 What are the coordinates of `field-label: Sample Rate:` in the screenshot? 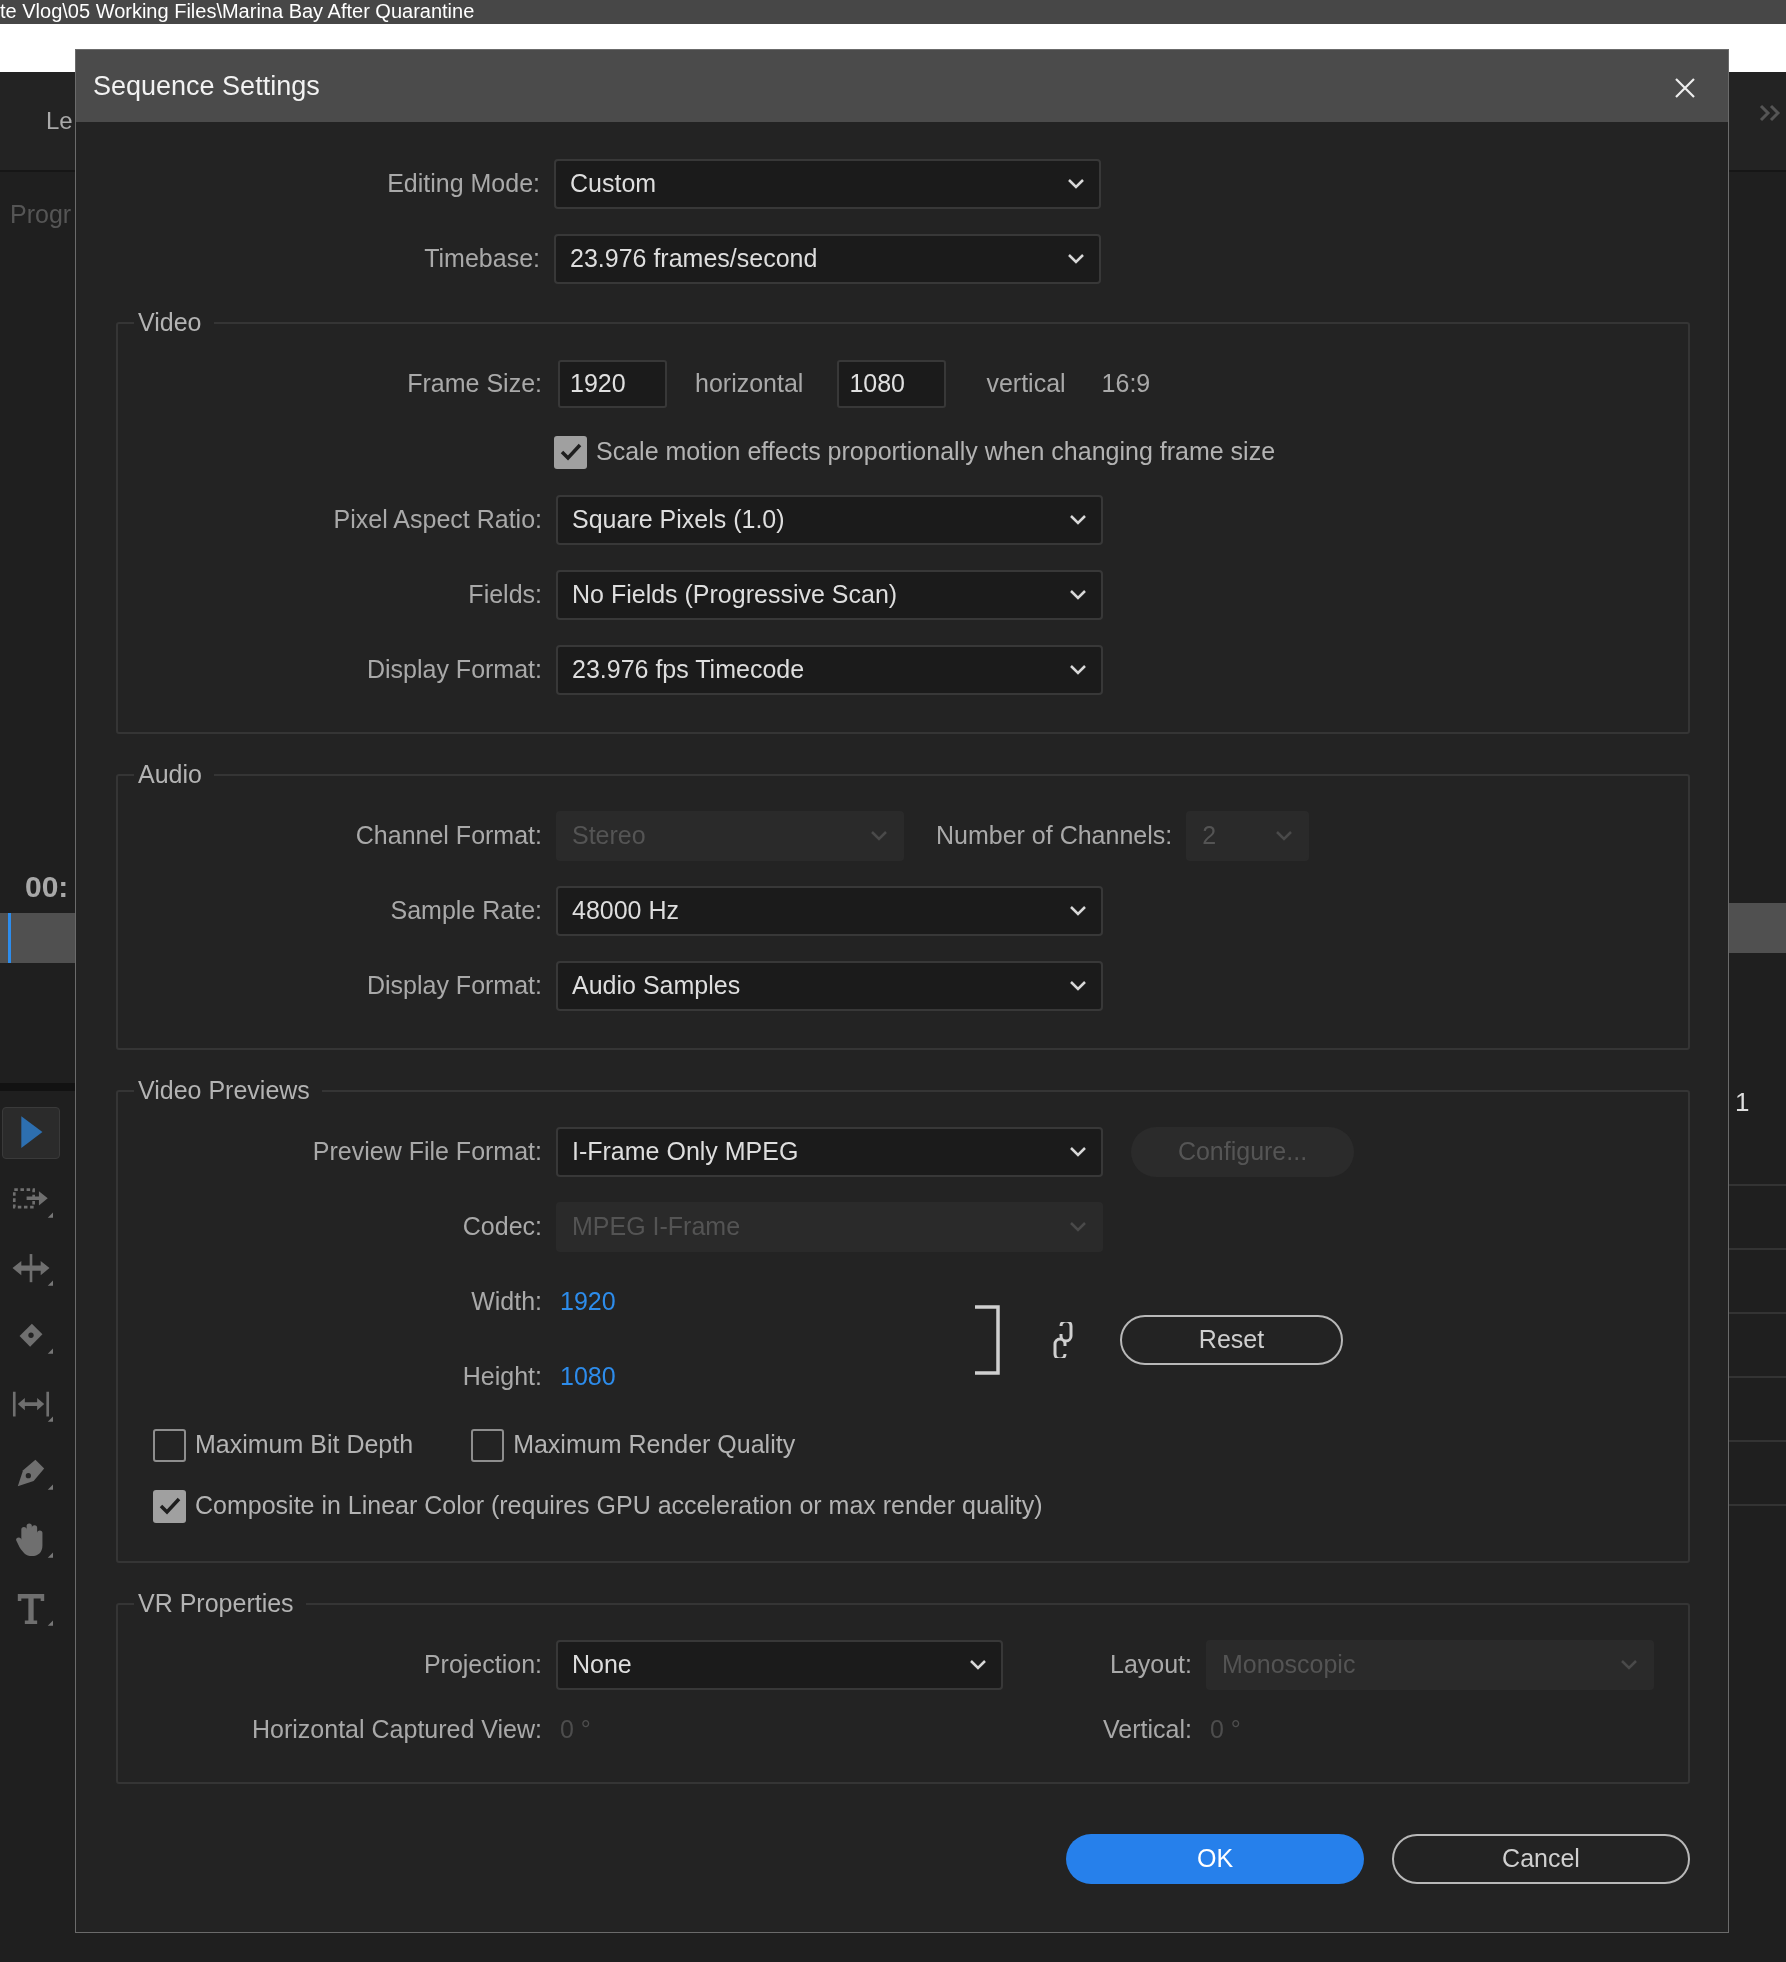 It's located at (465, 911).